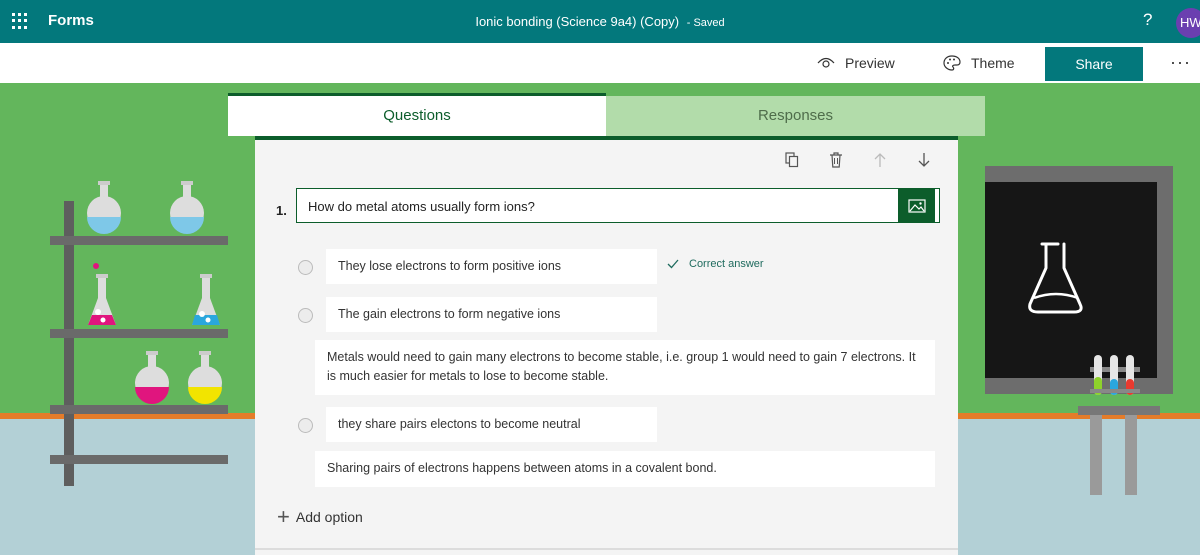 The height and width of the screenshot is (555, 1200). Describe the element at coordinates (1147, 20) in the screenshot. I see `help-button: ?` at that location.